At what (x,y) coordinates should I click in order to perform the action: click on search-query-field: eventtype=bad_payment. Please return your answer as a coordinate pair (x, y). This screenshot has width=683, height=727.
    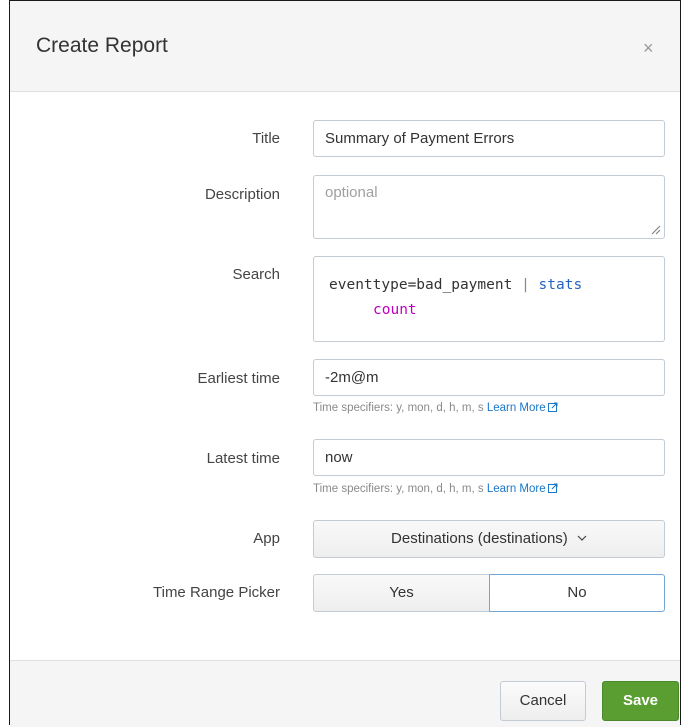
    Looking at the image, I should click on (421, 285).